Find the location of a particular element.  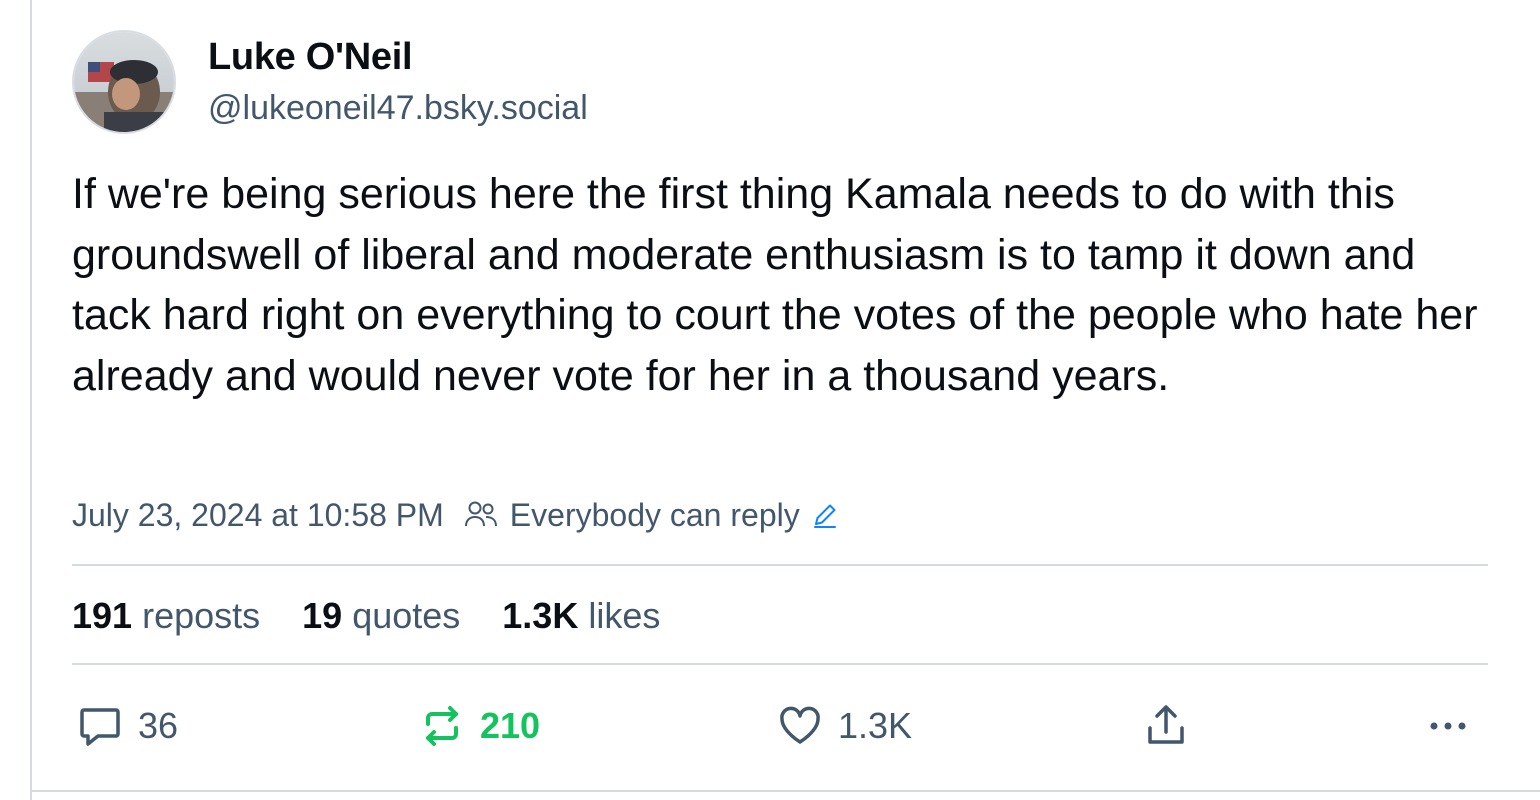

avatar-photo is located at coordinates (124, 82).